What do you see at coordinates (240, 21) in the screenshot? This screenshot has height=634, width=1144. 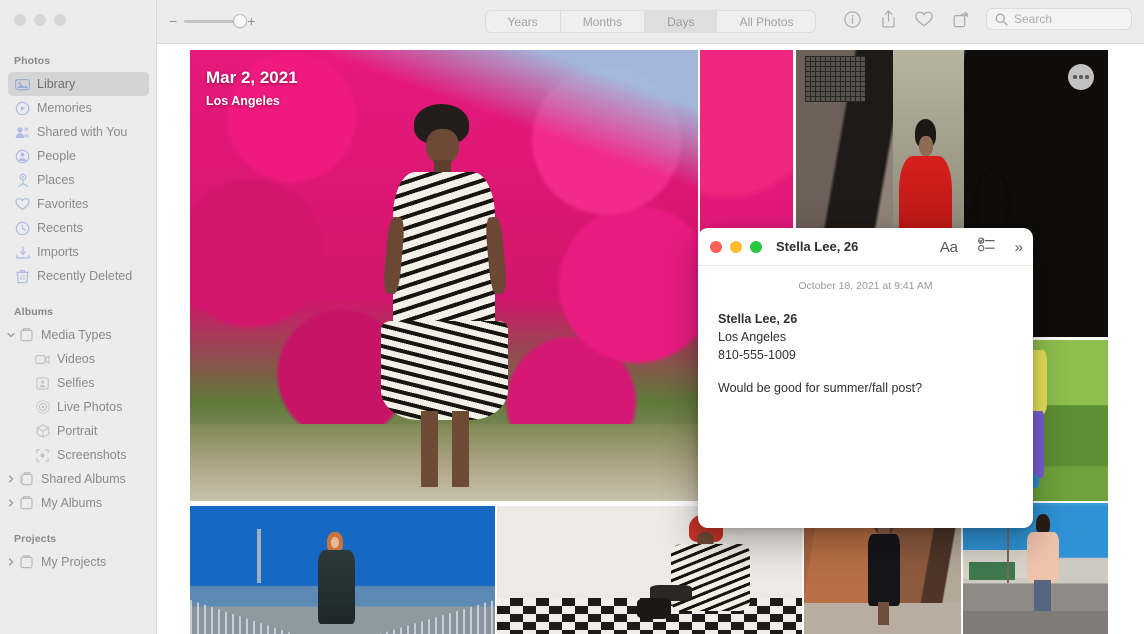 I see `zoom-slider-knob` at bounding box center [240, 21].